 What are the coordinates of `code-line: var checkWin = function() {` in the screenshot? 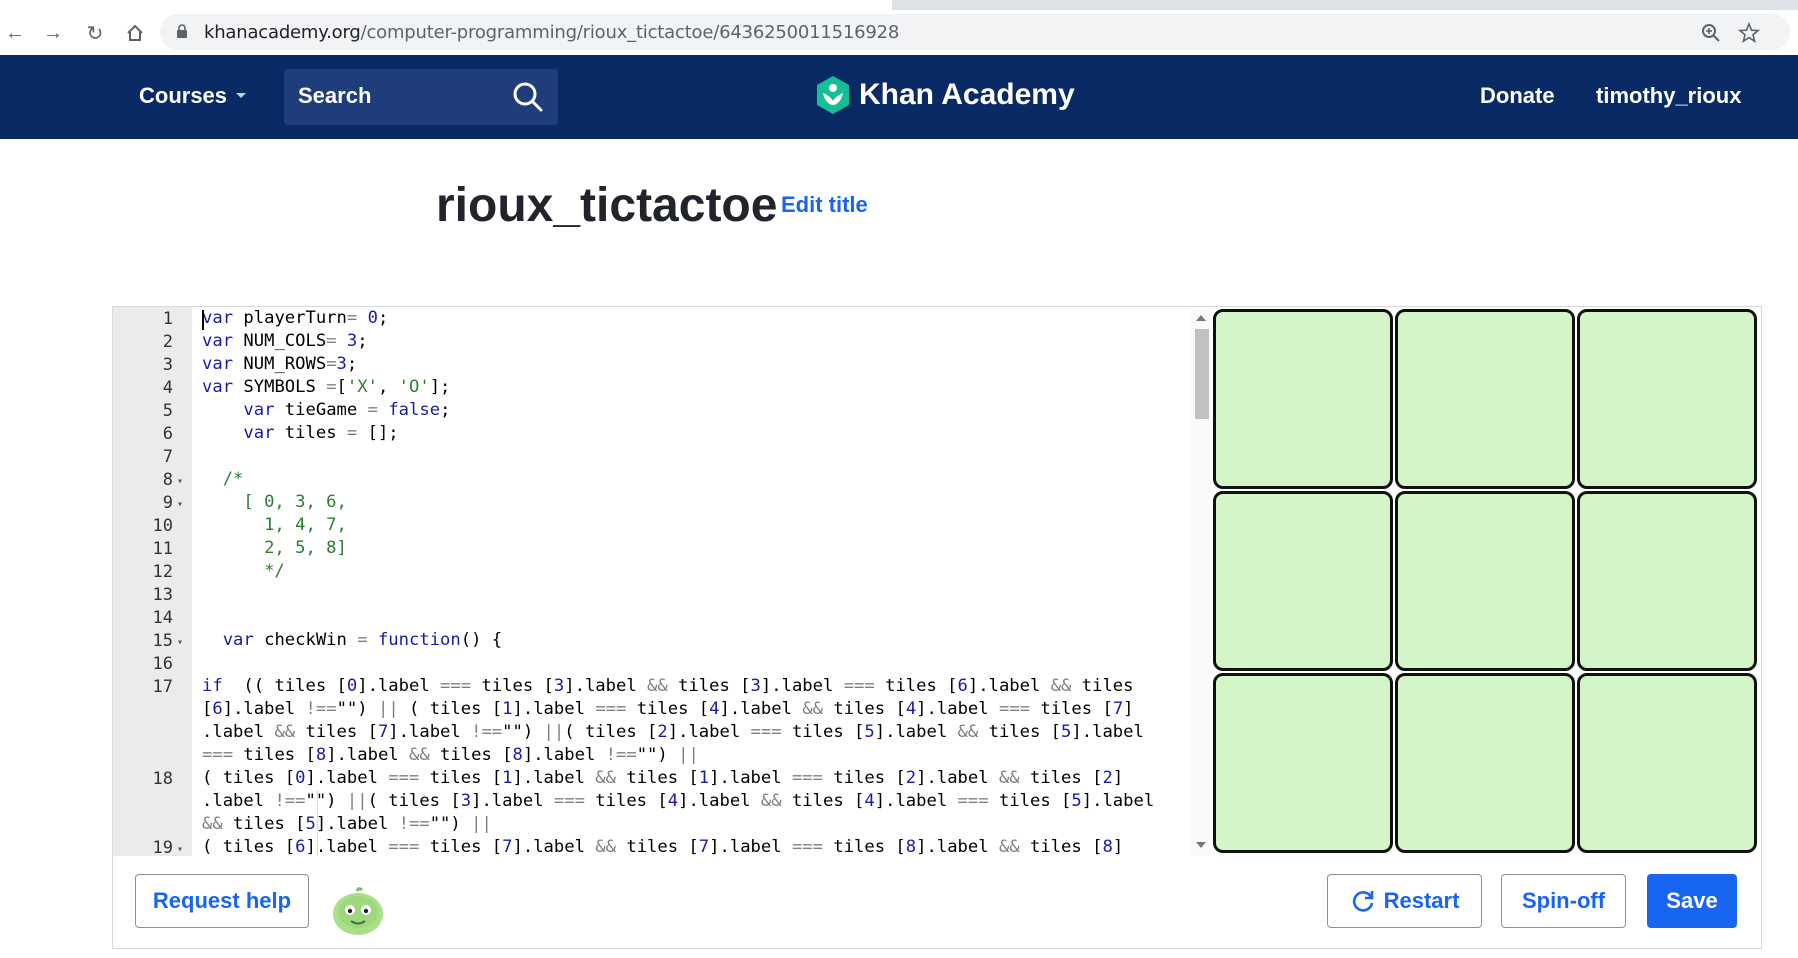 It's located at (352, 640).